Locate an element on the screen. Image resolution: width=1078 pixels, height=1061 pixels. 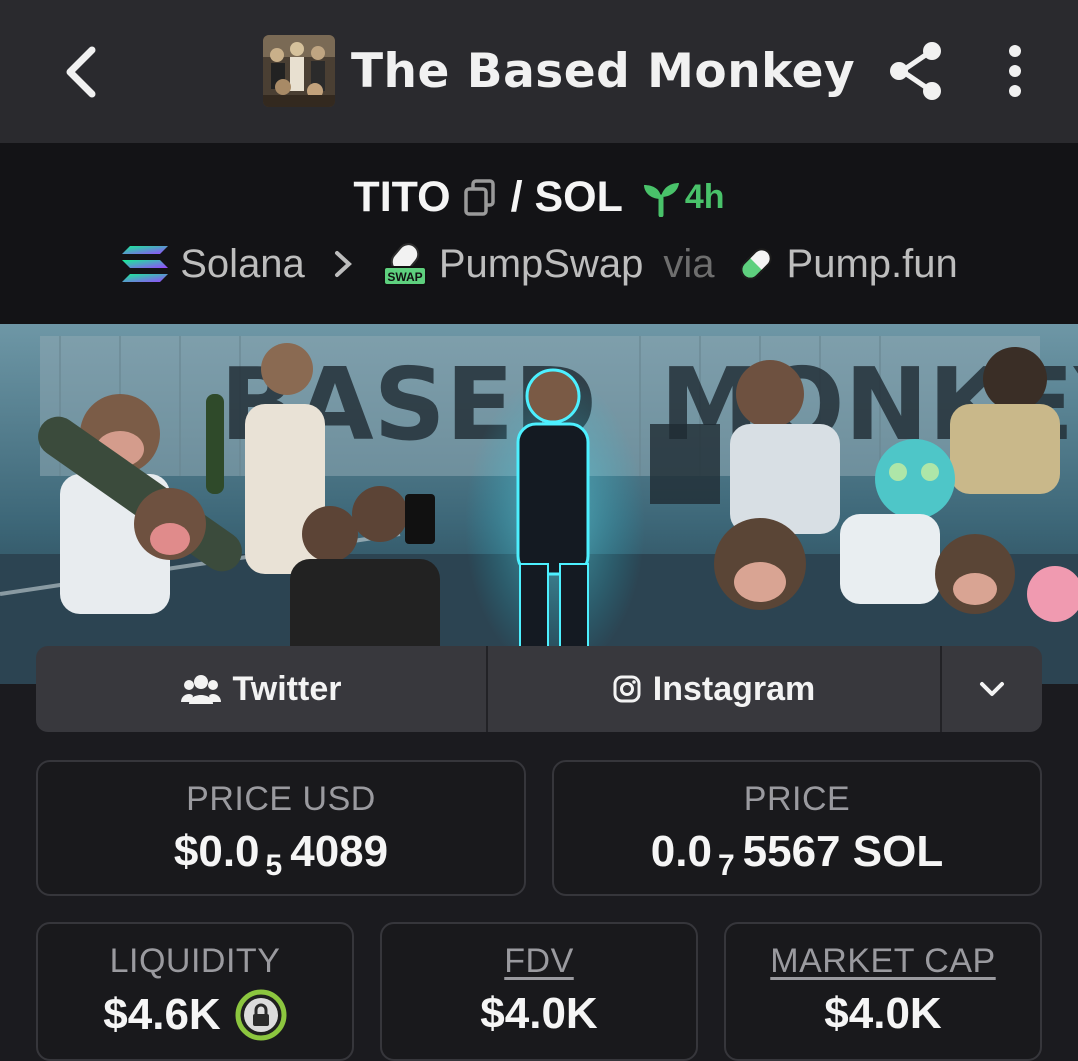
pair-title: TITO / SOL 4h is located at coordinates (539, 197).